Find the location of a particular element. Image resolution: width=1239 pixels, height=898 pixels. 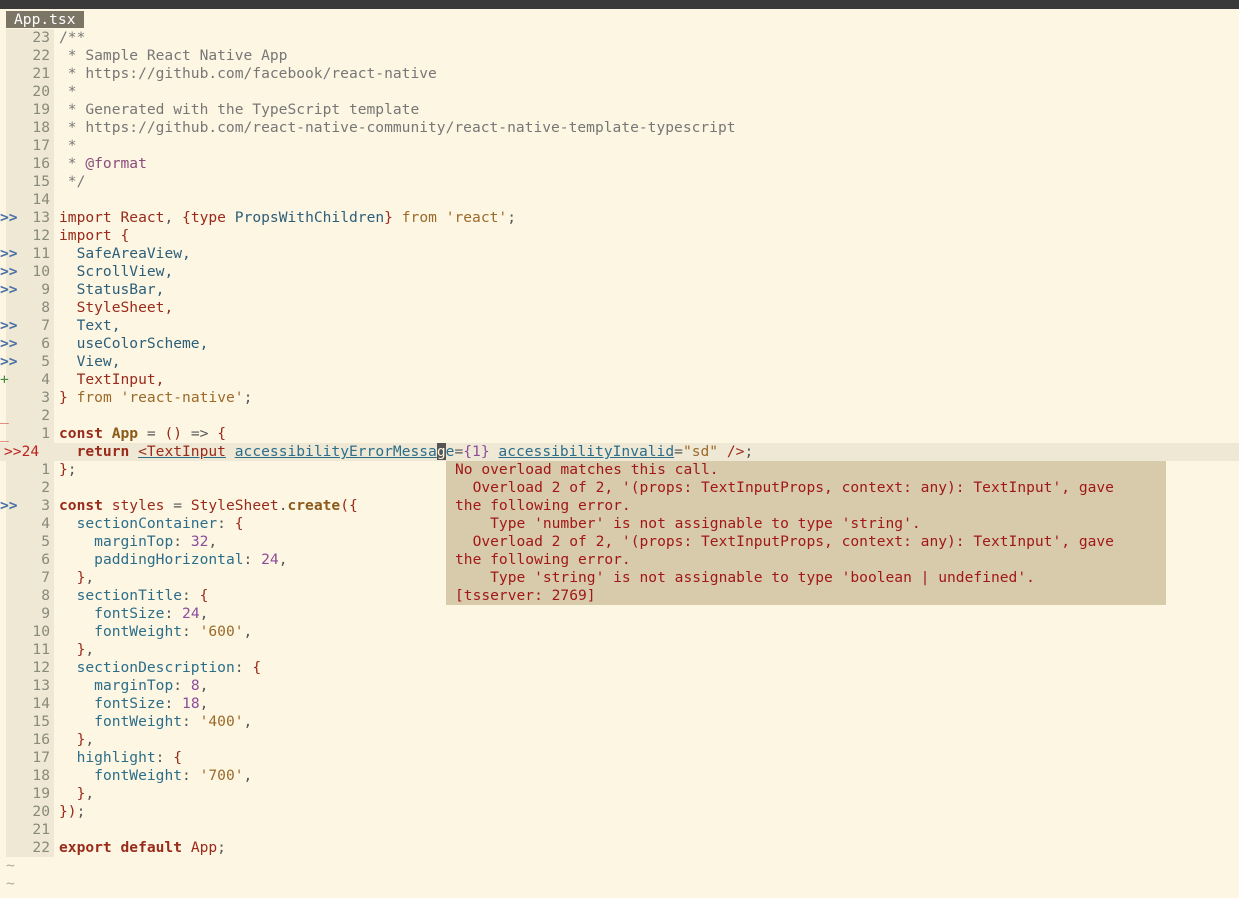

code-line: 11 }, is located at coordinates (619, 650).